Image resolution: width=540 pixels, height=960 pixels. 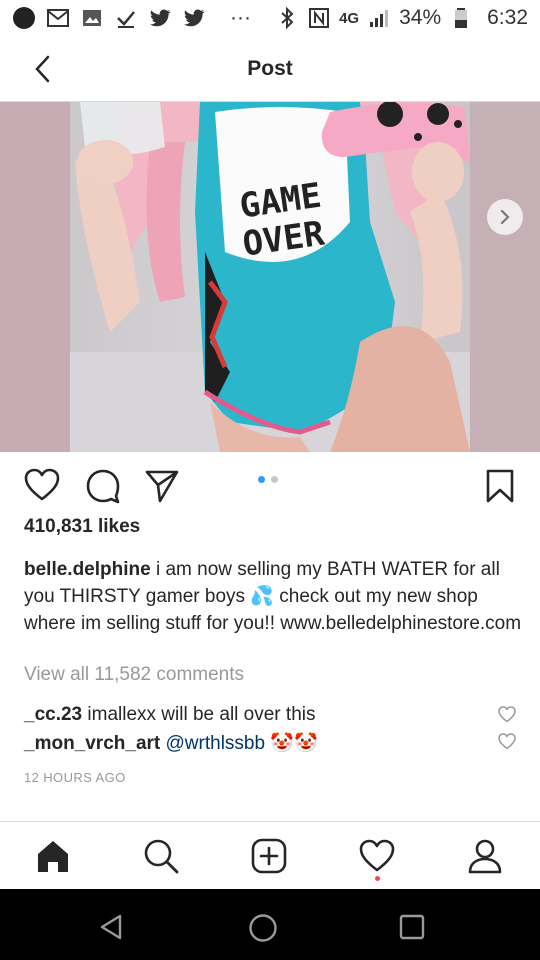 I want to click on nav-home-button, so click(x=53, y=856).